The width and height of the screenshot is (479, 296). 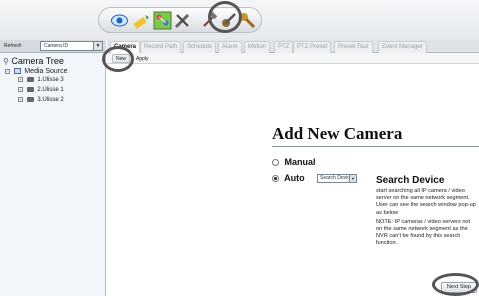 What do you see at coordinates (293, 58) in the screenshot?
I see `action-bar: New Apply` at bounding box center [293, 58].